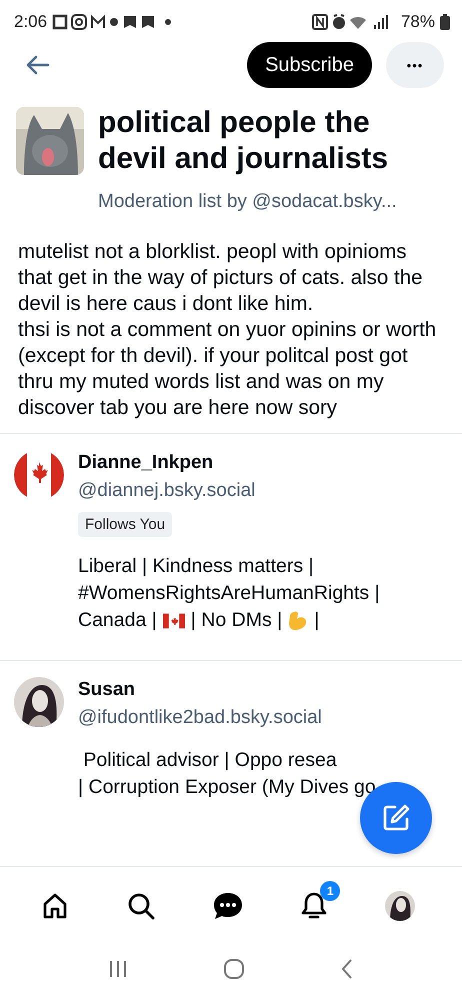 The width and height of the screenshot is (462, 1000). What do you see at coordinates (415, 65) in the screenshot?
I see `more-button: •••` at bounding box center [415, 65].